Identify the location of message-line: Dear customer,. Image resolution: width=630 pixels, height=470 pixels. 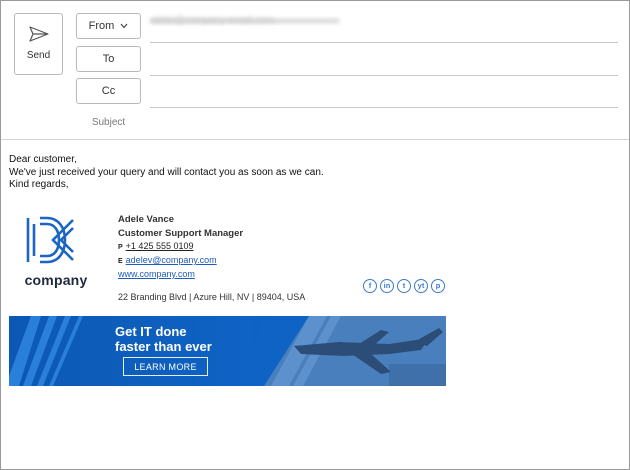
(43, 159).